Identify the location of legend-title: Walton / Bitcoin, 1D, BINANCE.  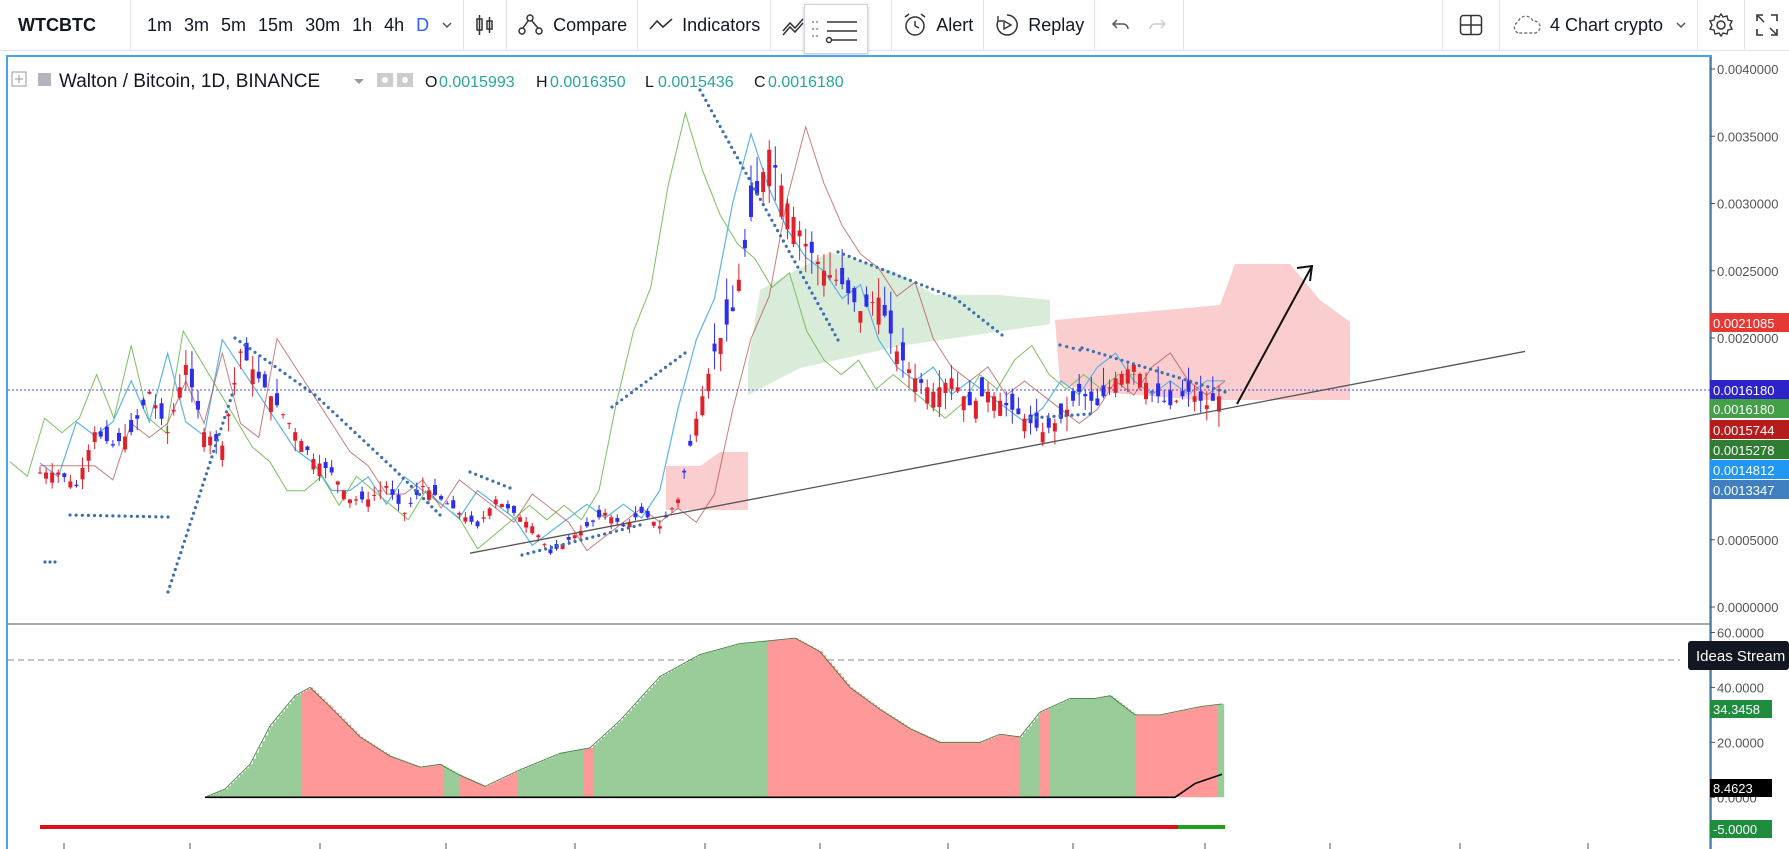
(189, 81).